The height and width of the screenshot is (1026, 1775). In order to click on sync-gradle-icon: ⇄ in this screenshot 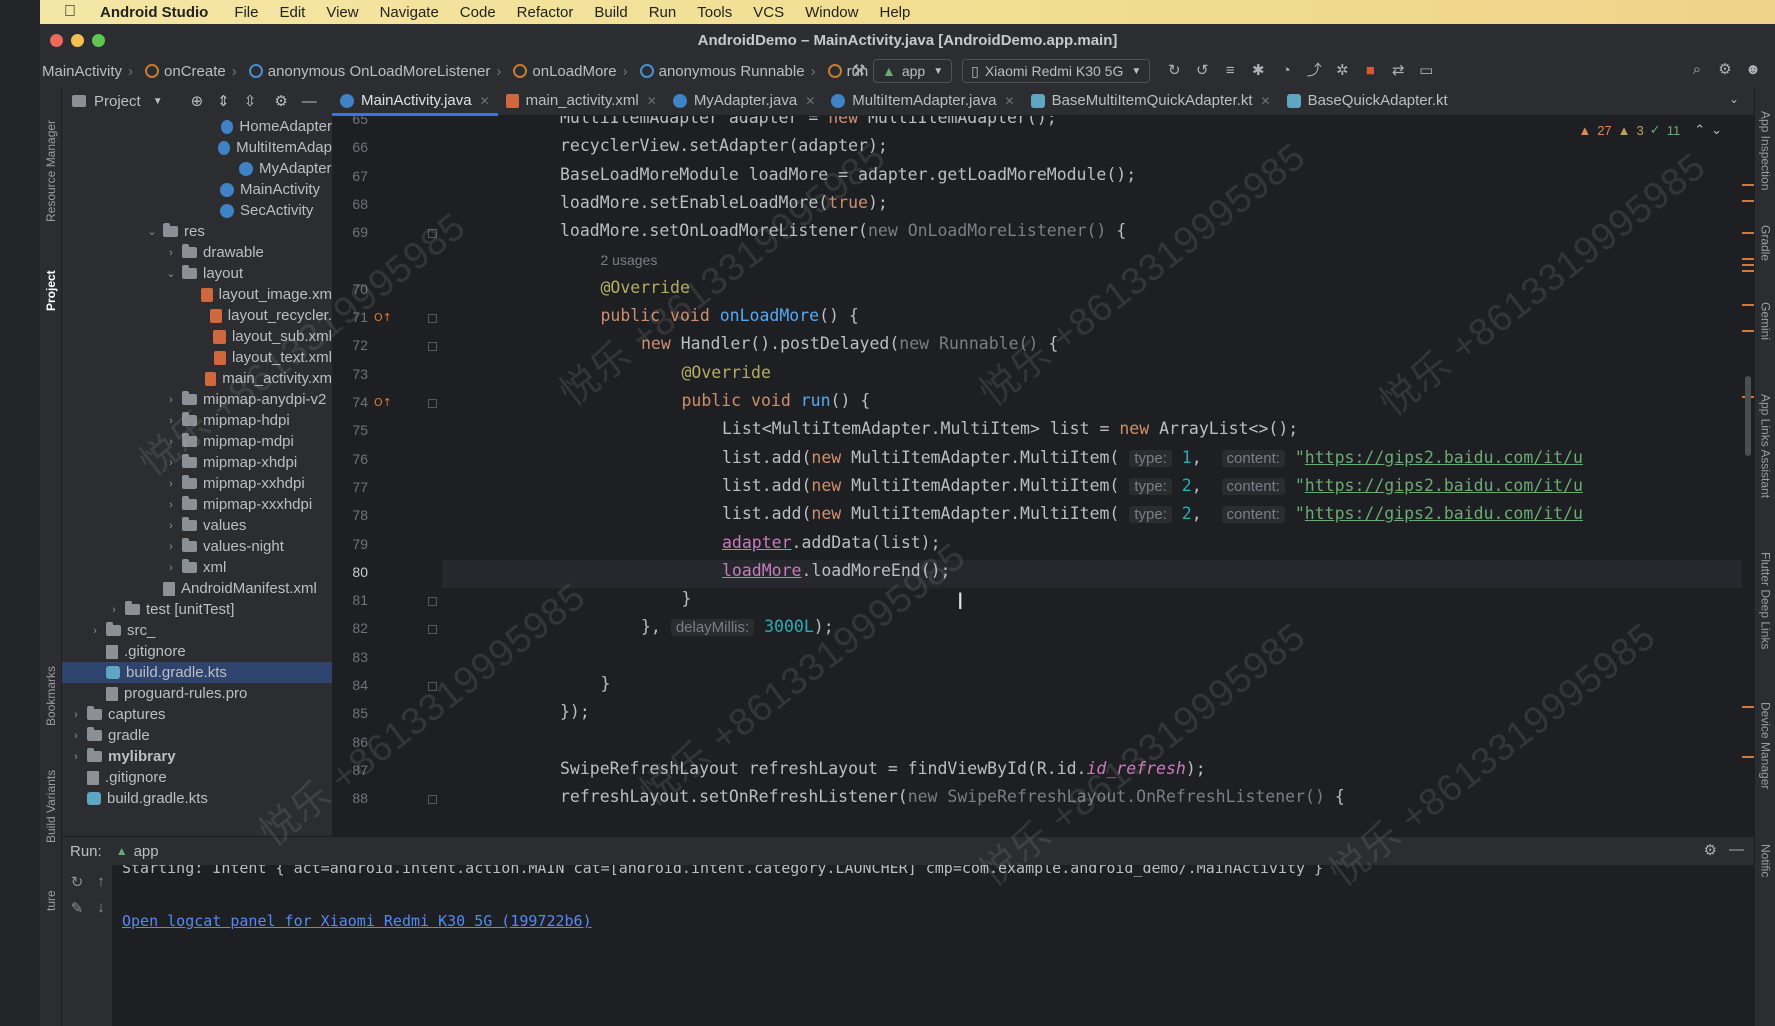, I will do `click(1398, 71)`.